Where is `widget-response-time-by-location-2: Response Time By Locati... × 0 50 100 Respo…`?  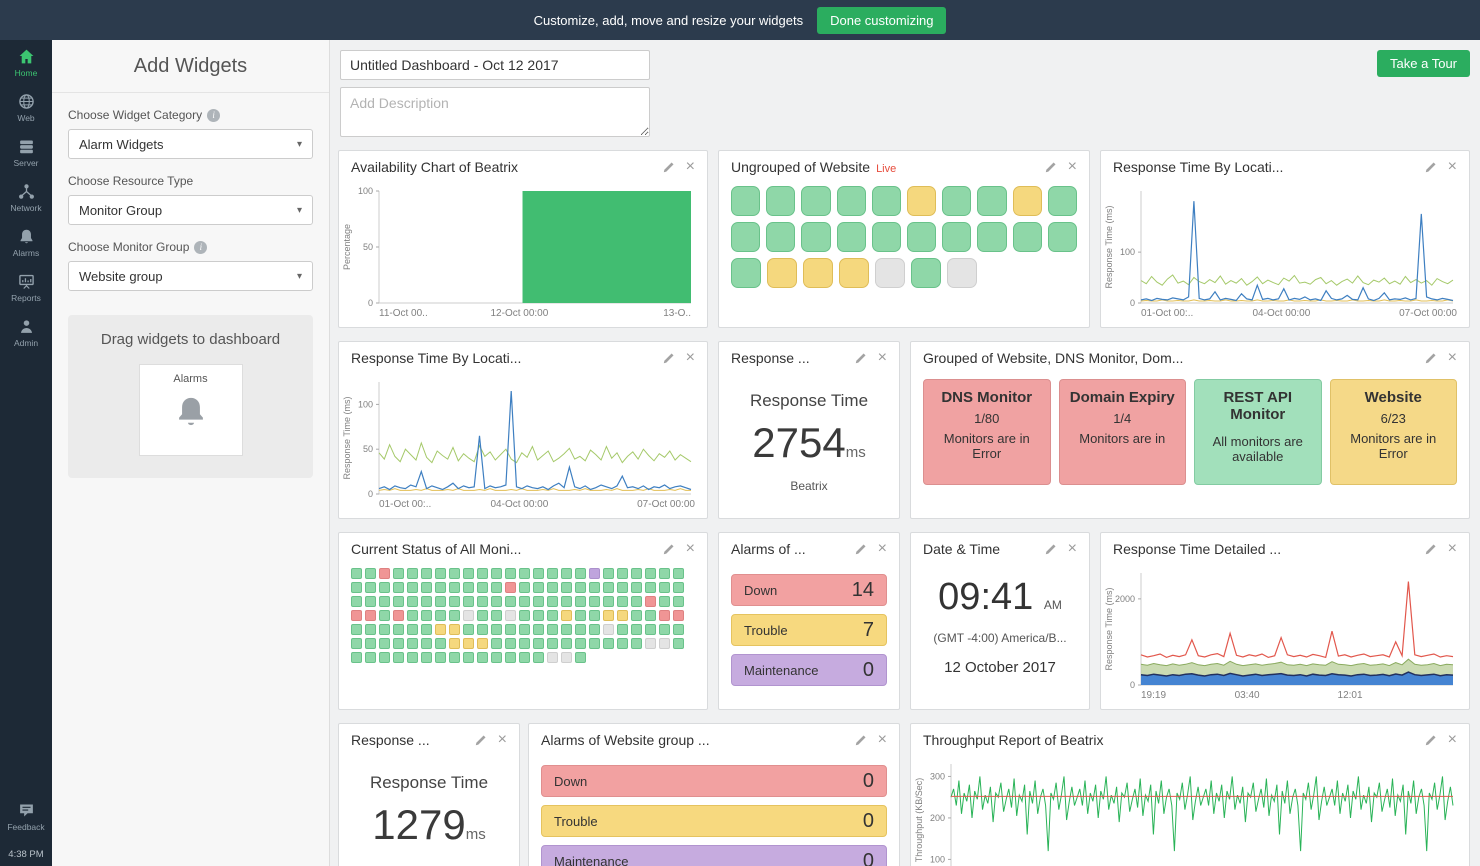 widget-response-time-by-location-2: Response Time By Locati... × 0 50 100 Respo… is located at coordinates (523, 430).